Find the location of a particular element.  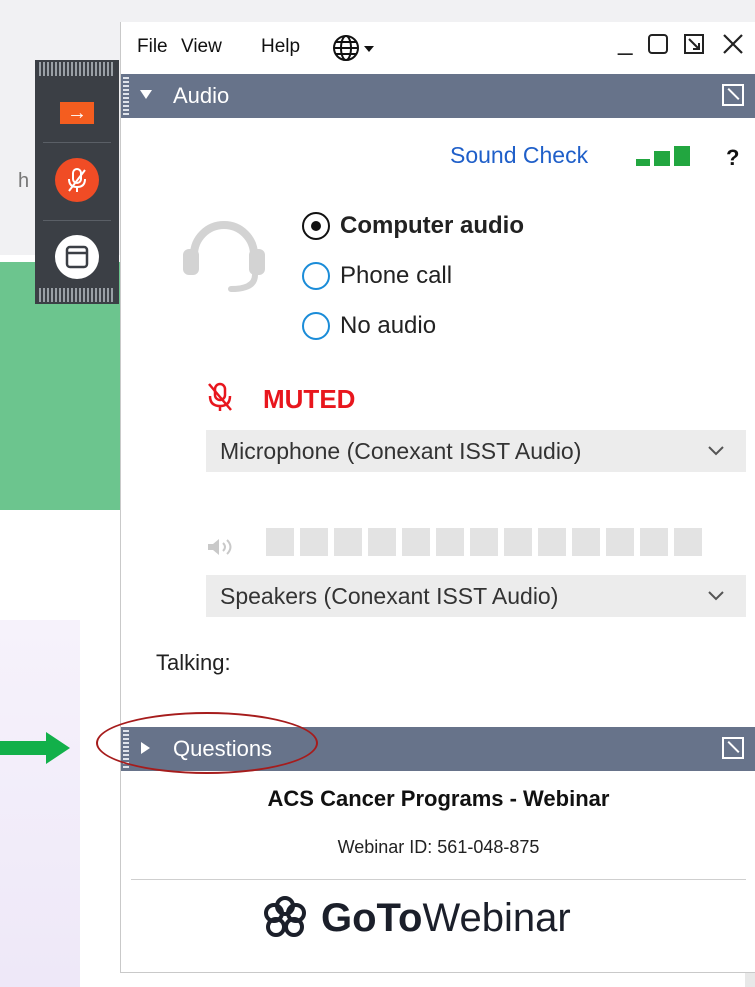

audio-option-phone: Phone call is located at coordinates (377, 276).